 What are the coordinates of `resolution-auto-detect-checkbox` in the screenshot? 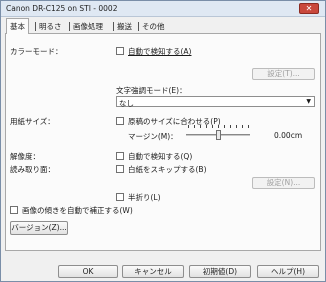 It's located at (120, 156).